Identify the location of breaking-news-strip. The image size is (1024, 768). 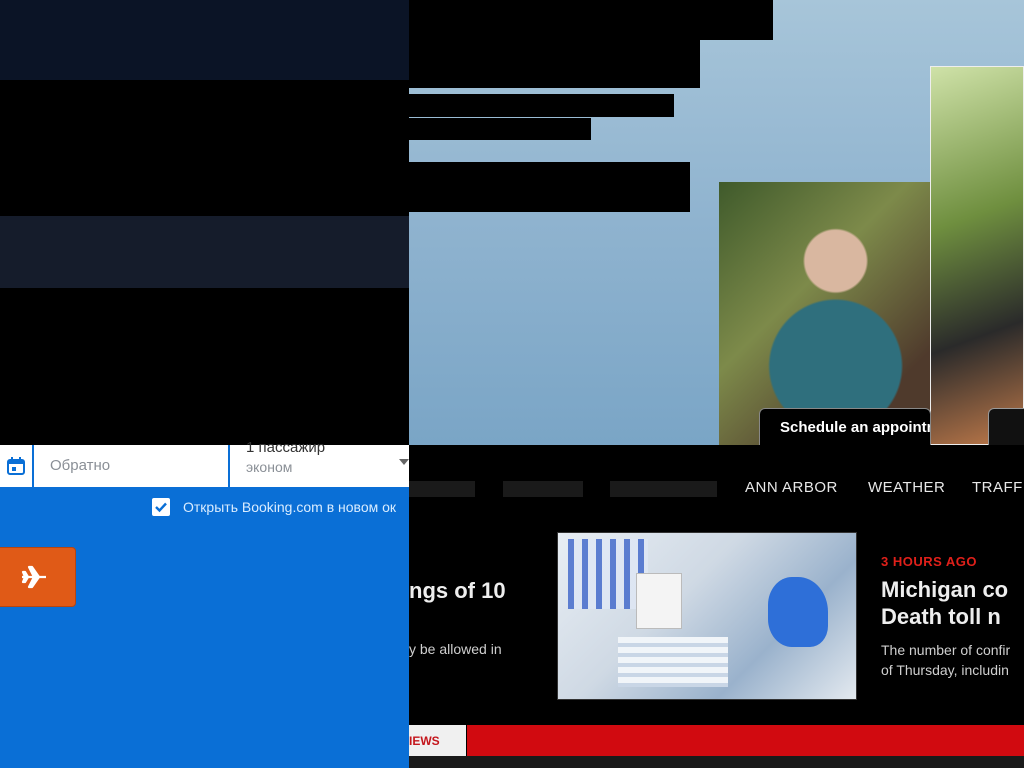
(745, 740).